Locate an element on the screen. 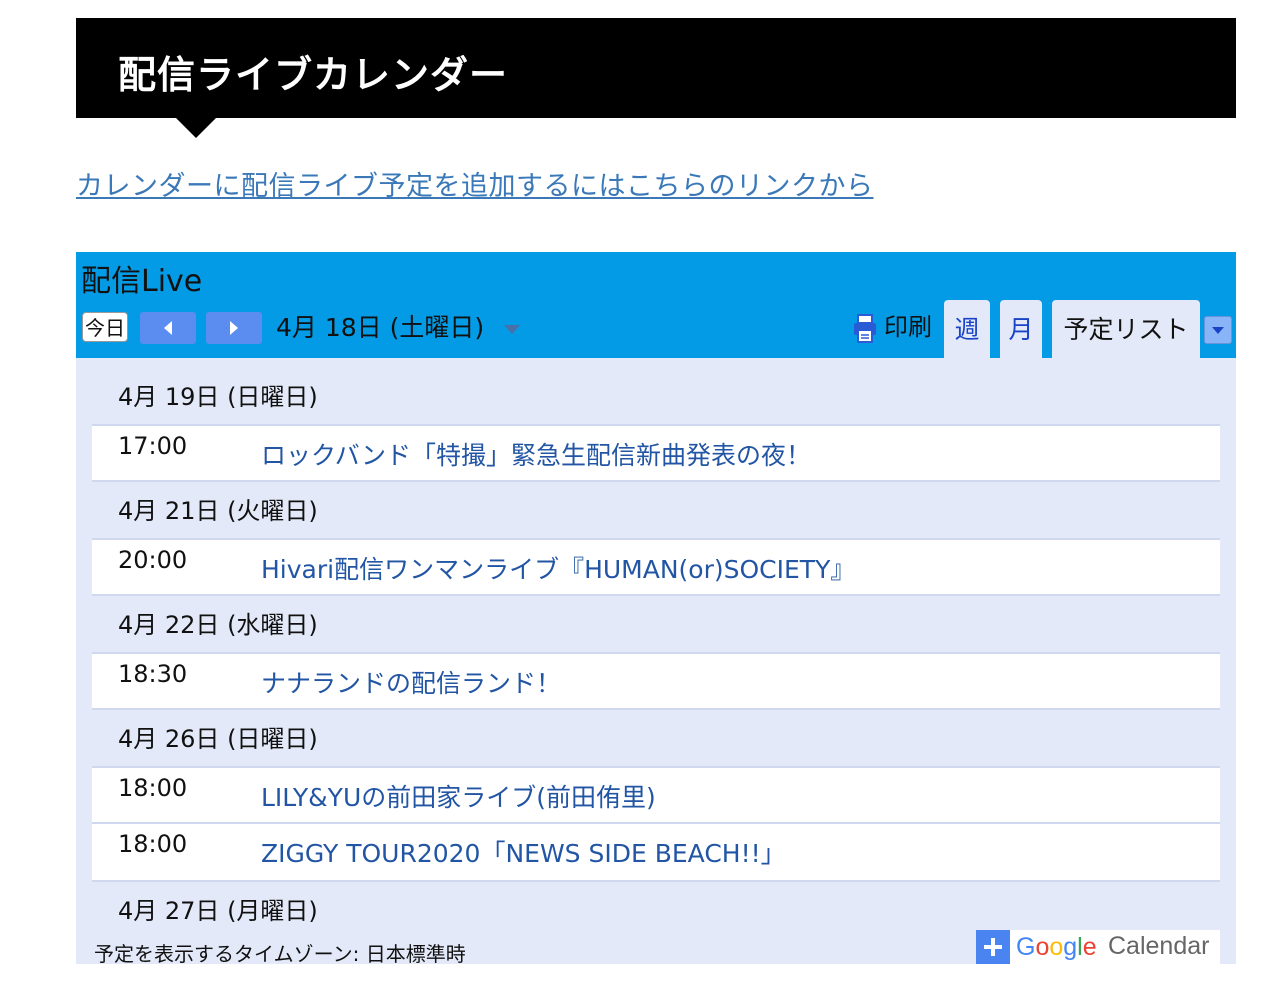 This screenshot has width=1272, height=996. prev-button is located at coordinates (168, 328).